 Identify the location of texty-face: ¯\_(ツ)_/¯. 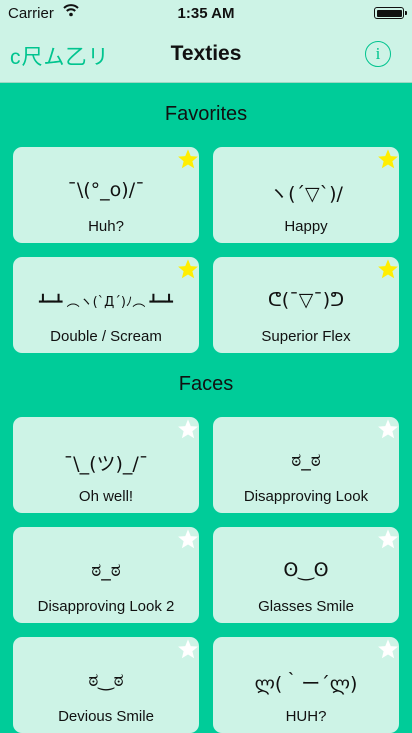
(106, 464).